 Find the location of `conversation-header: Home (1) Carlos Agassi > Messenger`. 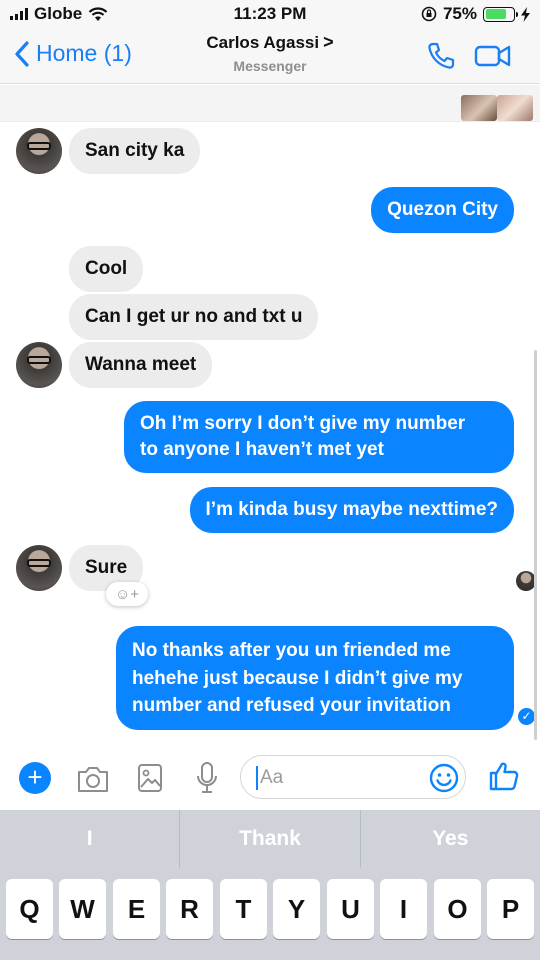

conversation-header: Home (1) Carlos Agassi > Messenger is located at coordinates (270, 56).